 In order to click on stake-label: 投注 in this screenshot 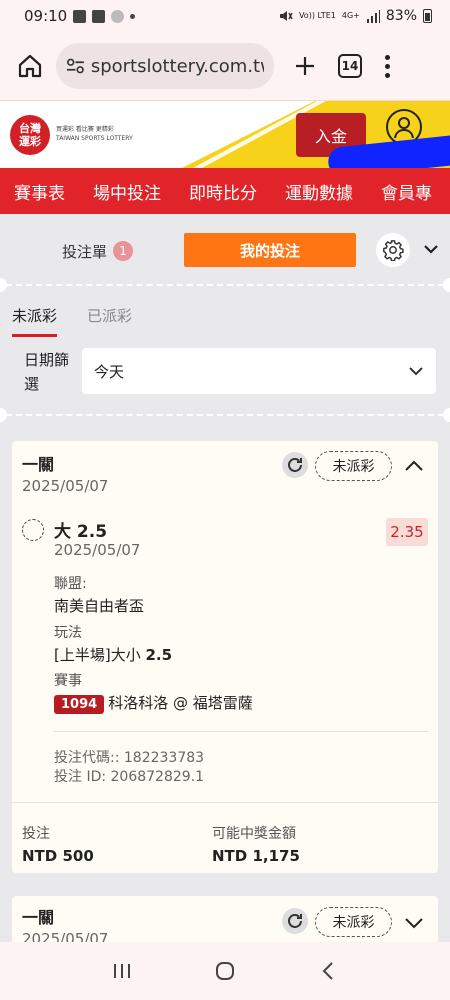, I will do `click(36, 834)`.